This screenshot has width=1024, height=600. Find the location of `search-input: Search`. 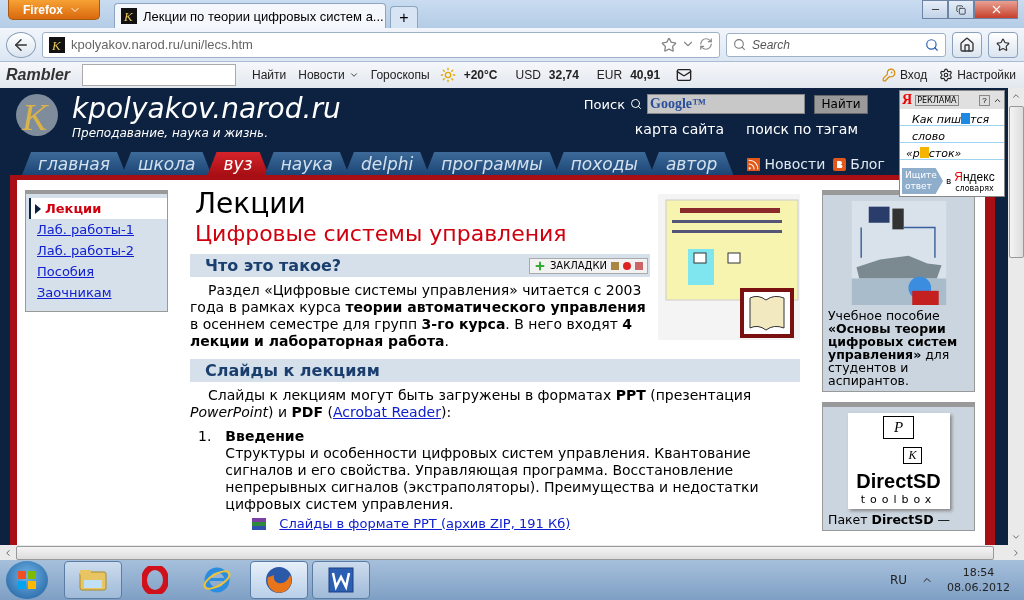

search-input: Search is located at coordinates (835, 44).